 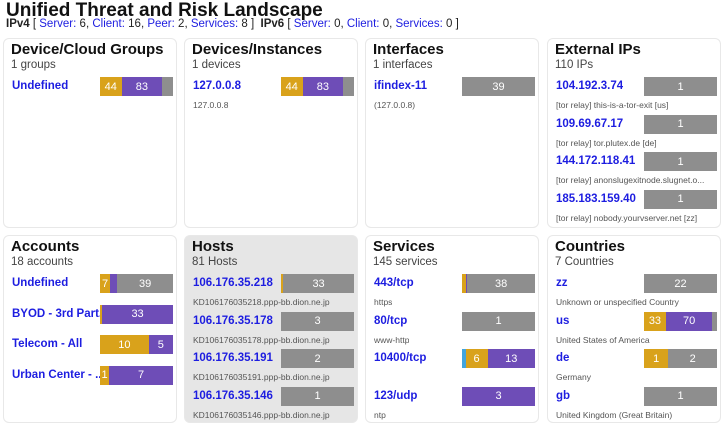 I want to click on ipv6-services-link: Services:, so click(x=418, y=24).